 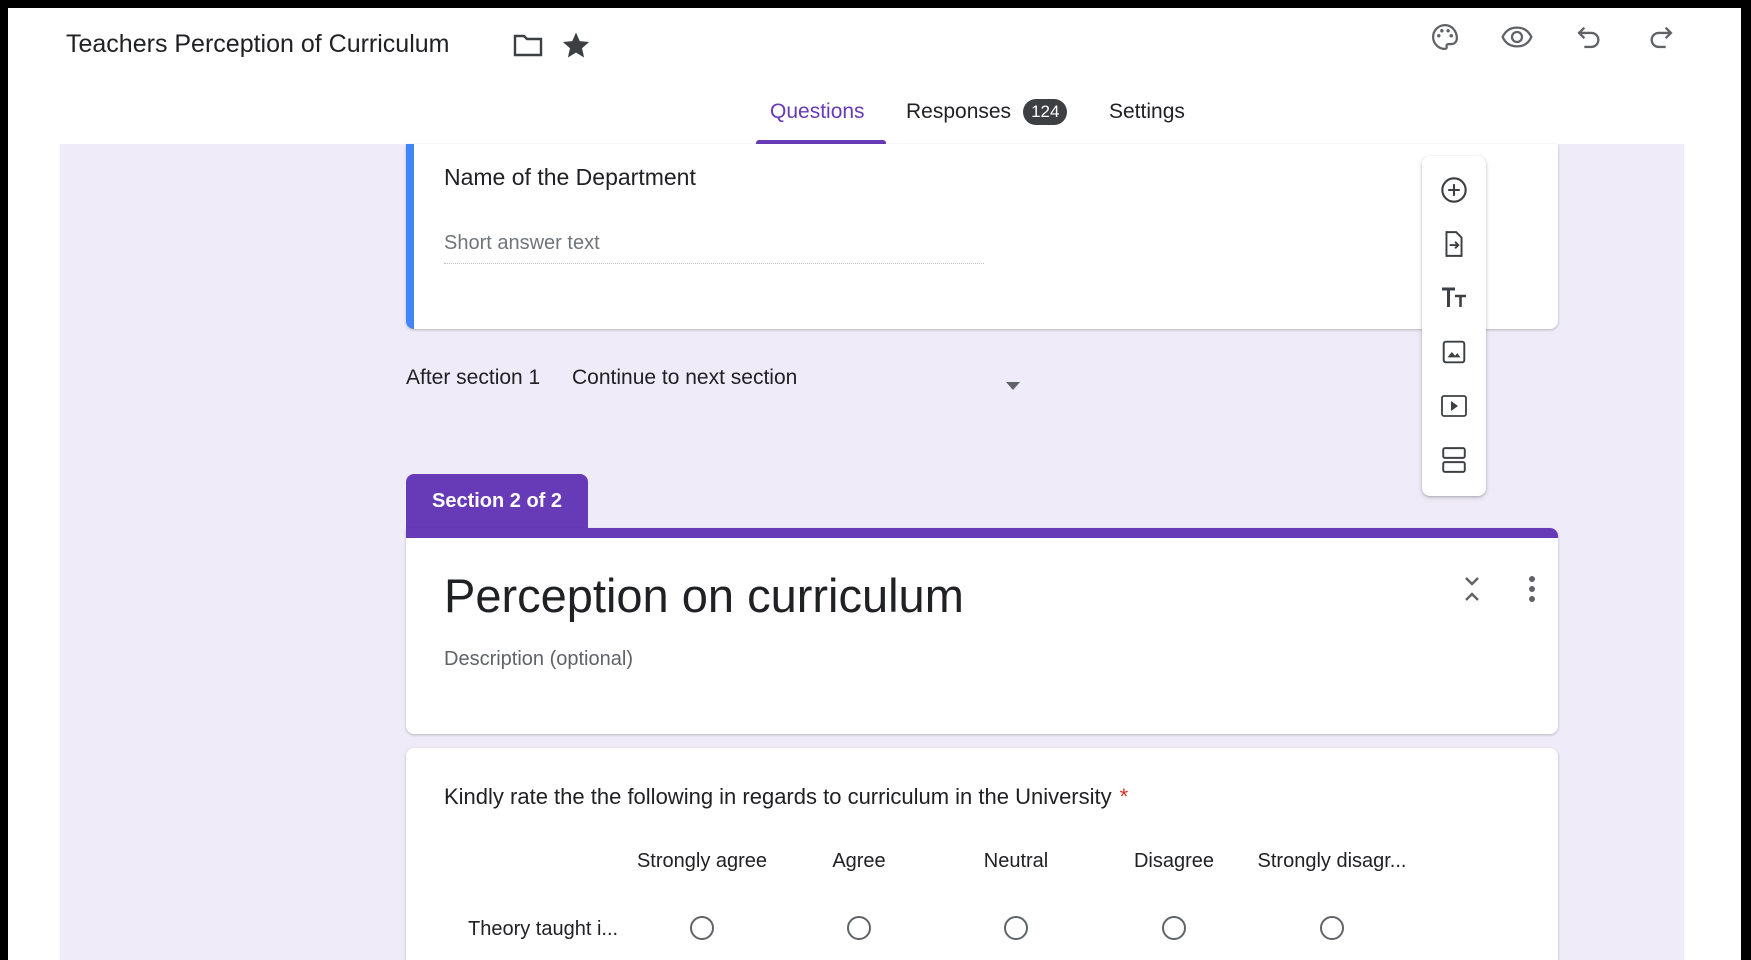 What do you see at coordinates (570, 177) in the screenshot?
I see `question-title: Name of the Department` at bounding box center [570, 177].